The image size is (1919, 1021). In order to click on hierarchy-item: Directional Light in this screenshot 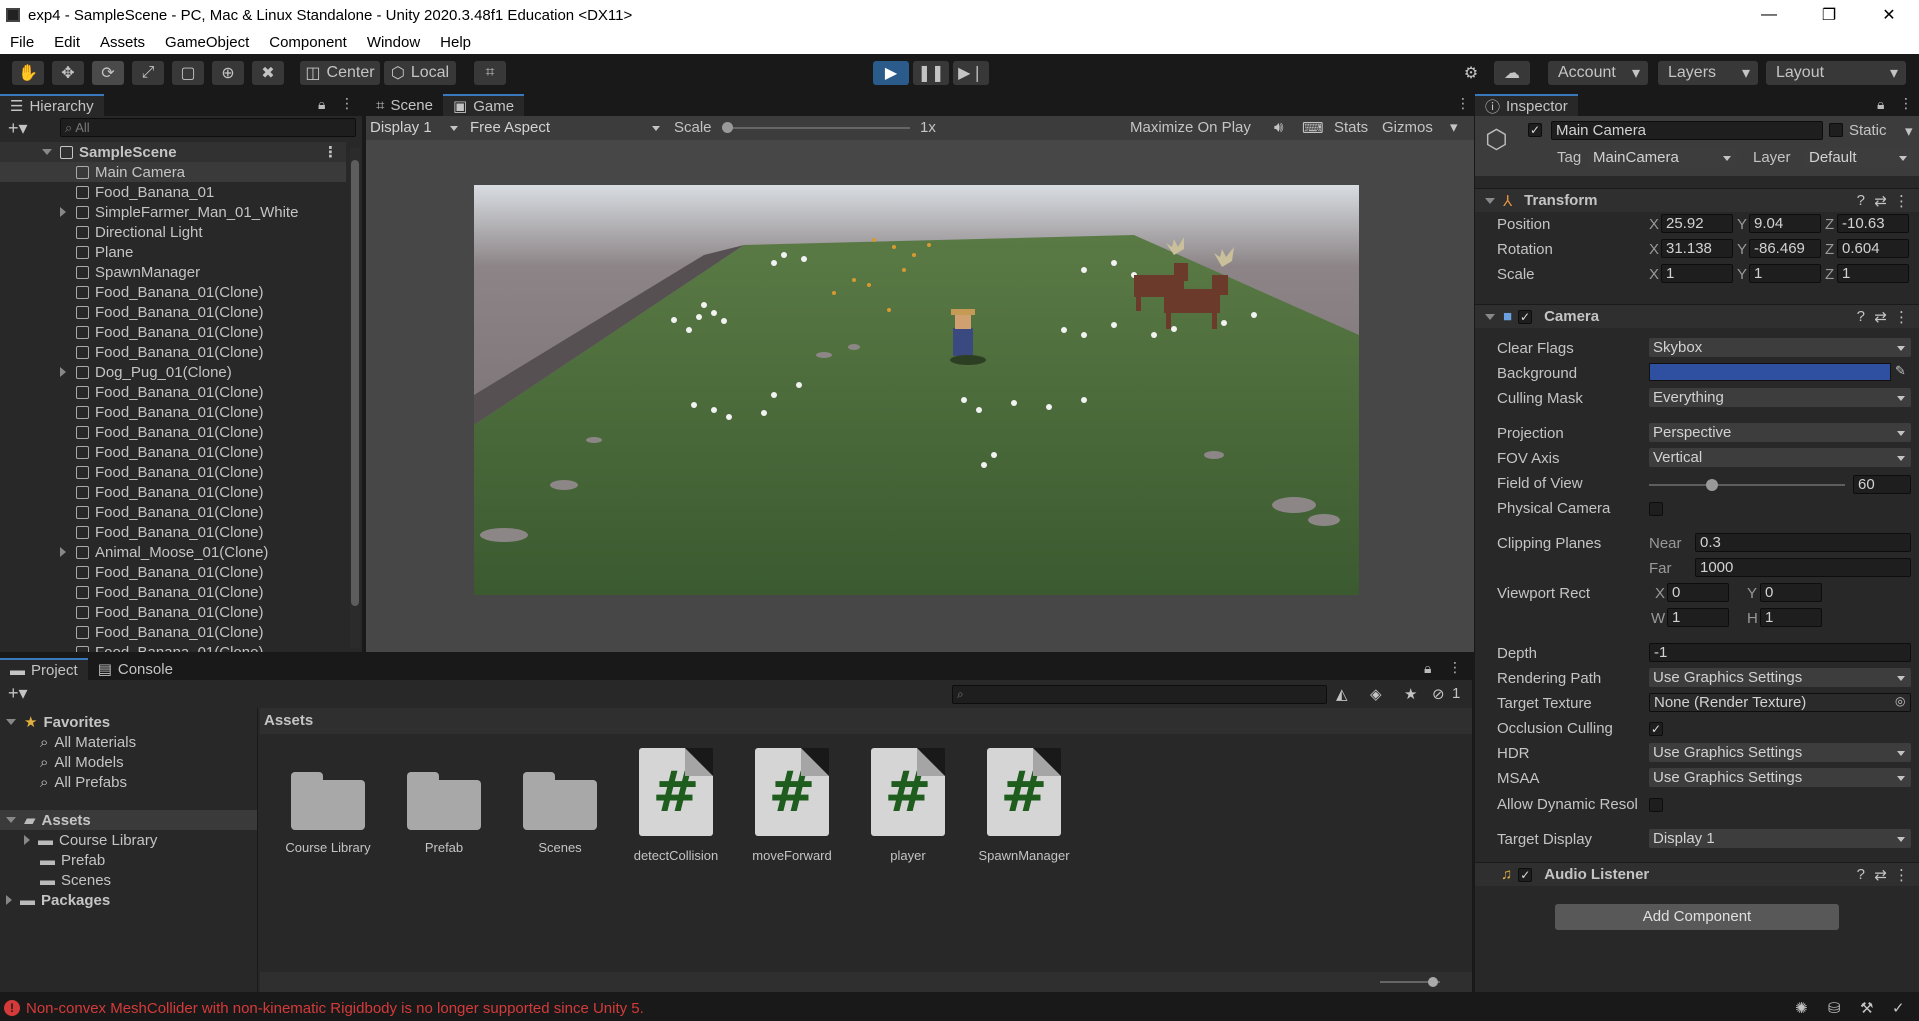, I will do `click(173, 232)`.